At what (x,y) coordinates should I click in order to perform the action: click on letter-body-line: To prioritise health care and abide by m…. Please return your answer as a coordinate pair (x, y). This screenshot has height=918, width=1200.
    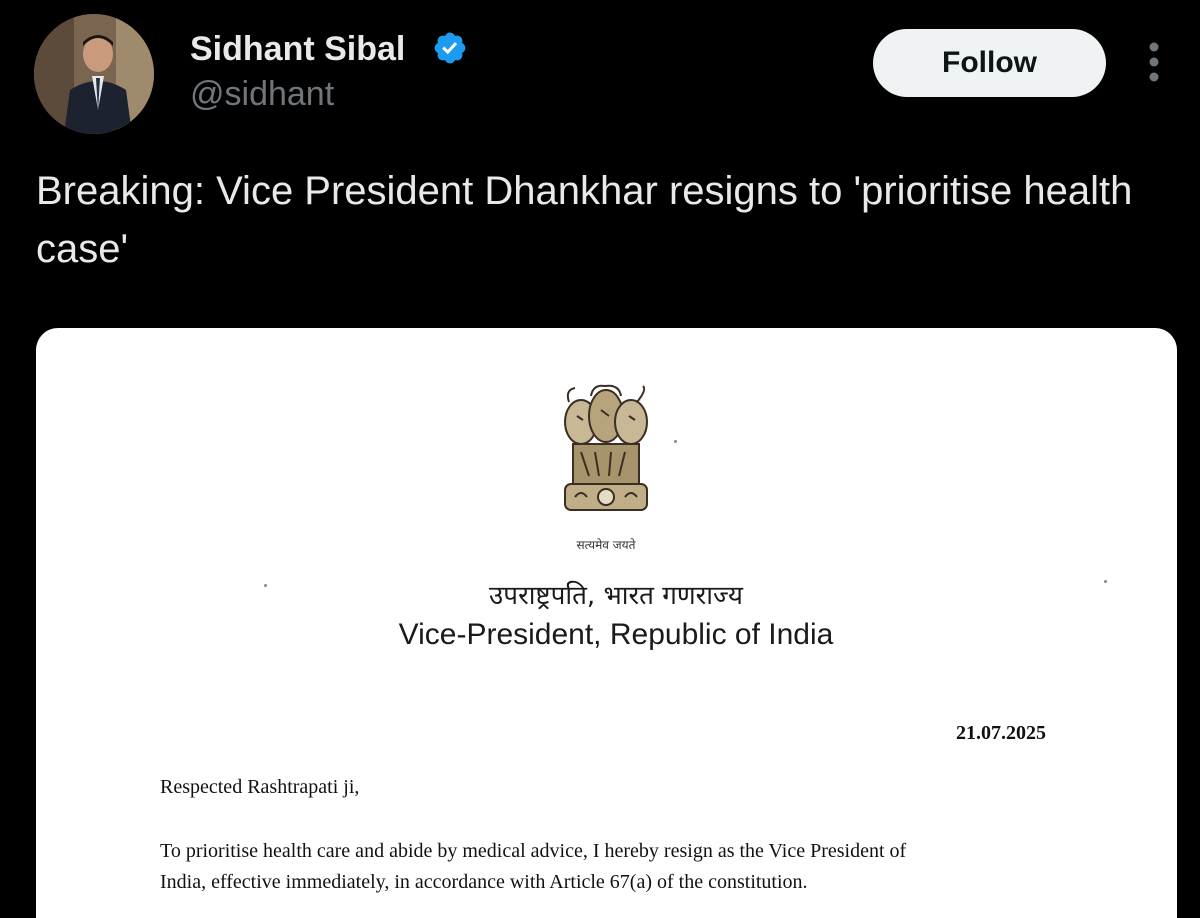
    Looking at the image, I should click on (533, 851).